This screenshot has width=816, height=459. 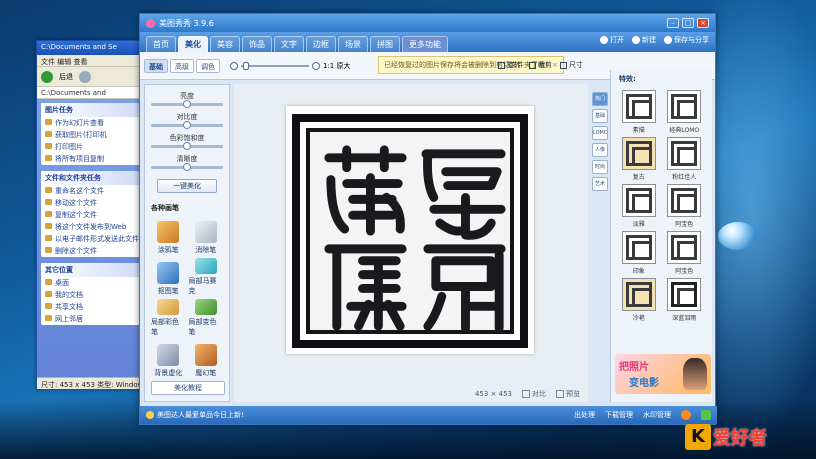 What do you see at coordinates (206, 359) in the screenshot?
I see `pen-magic: 魔幻笔` at bounding box center [206, 359].